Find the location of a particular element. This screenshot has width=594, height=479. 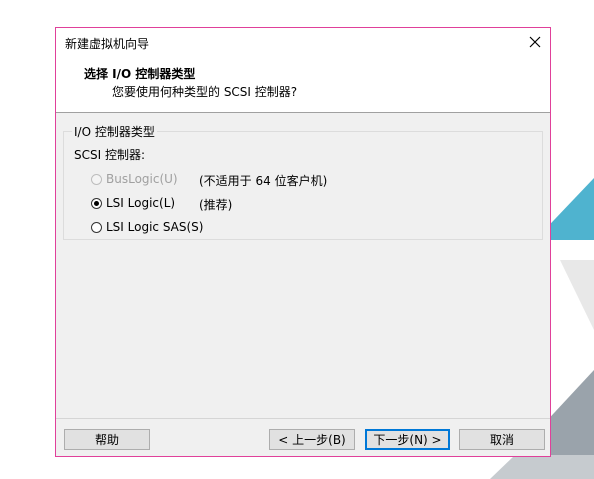

radio-lsi-logic-note: (推荐) is located at coordinates (216, 205).